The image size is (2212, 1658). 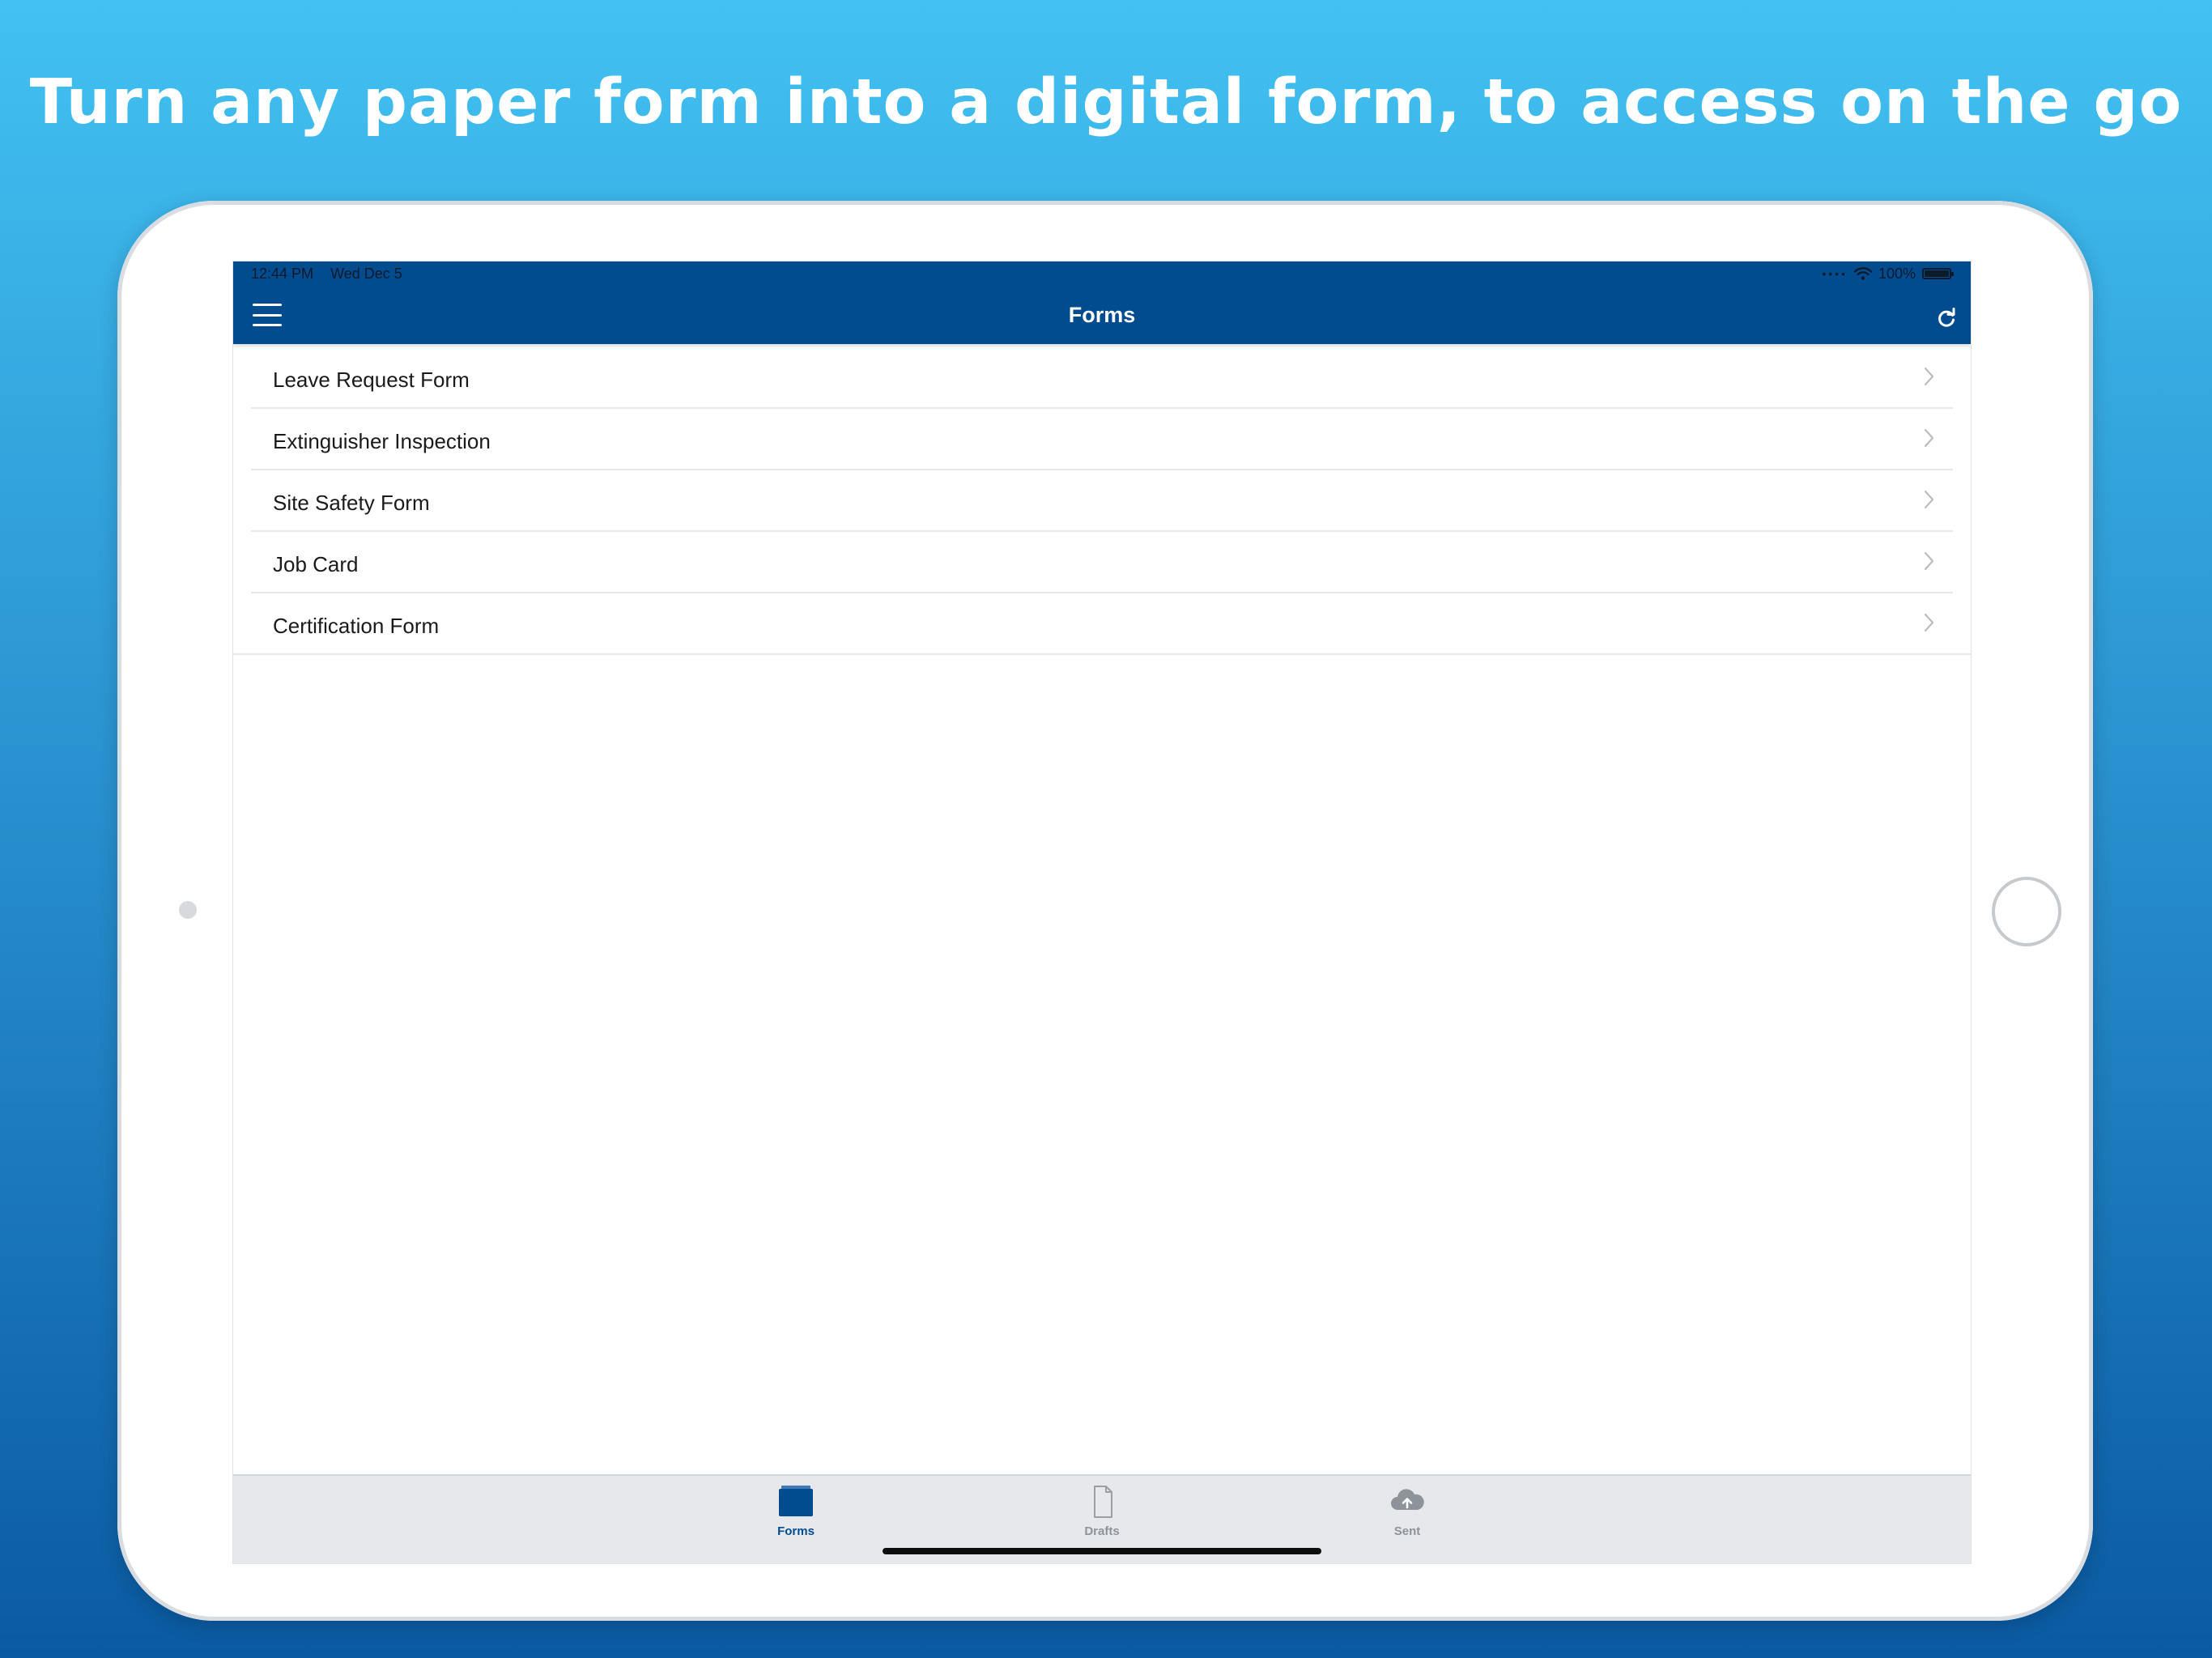 I want to click on cloud-upload-icon, so click(x=1407, y=1499).